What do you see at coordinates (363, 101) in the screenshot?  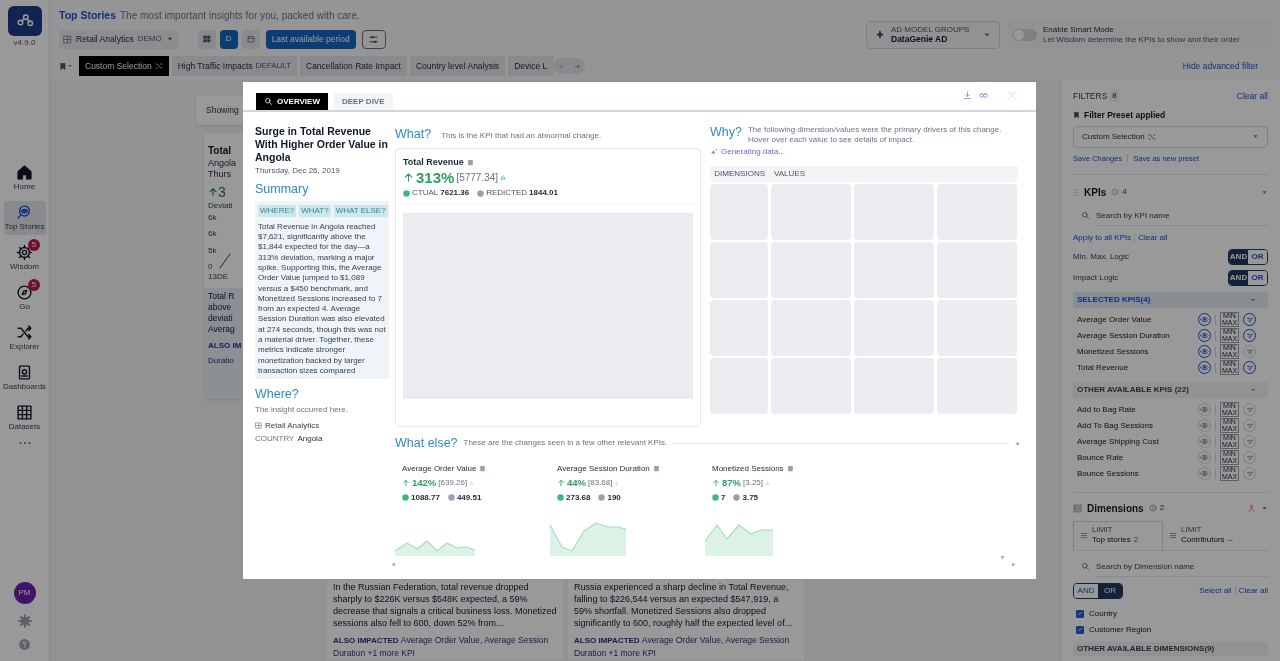 I see `dialog-tab: DEEP DIVE` at bounding box center [363, 101].